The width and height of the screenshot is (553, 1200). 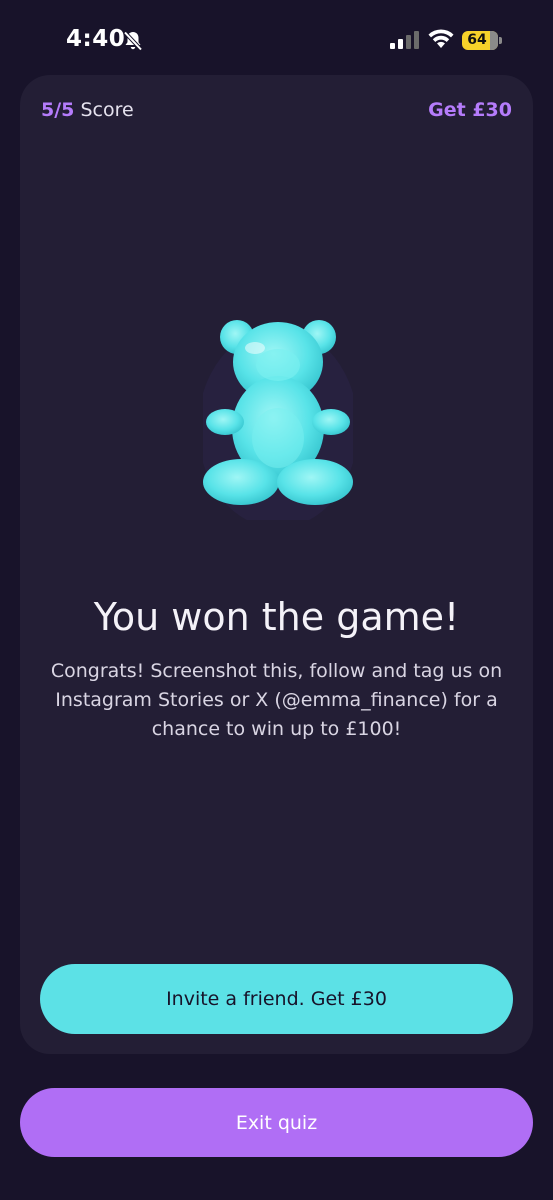 I want to click on signal-icon, so click(x=404, y=40).